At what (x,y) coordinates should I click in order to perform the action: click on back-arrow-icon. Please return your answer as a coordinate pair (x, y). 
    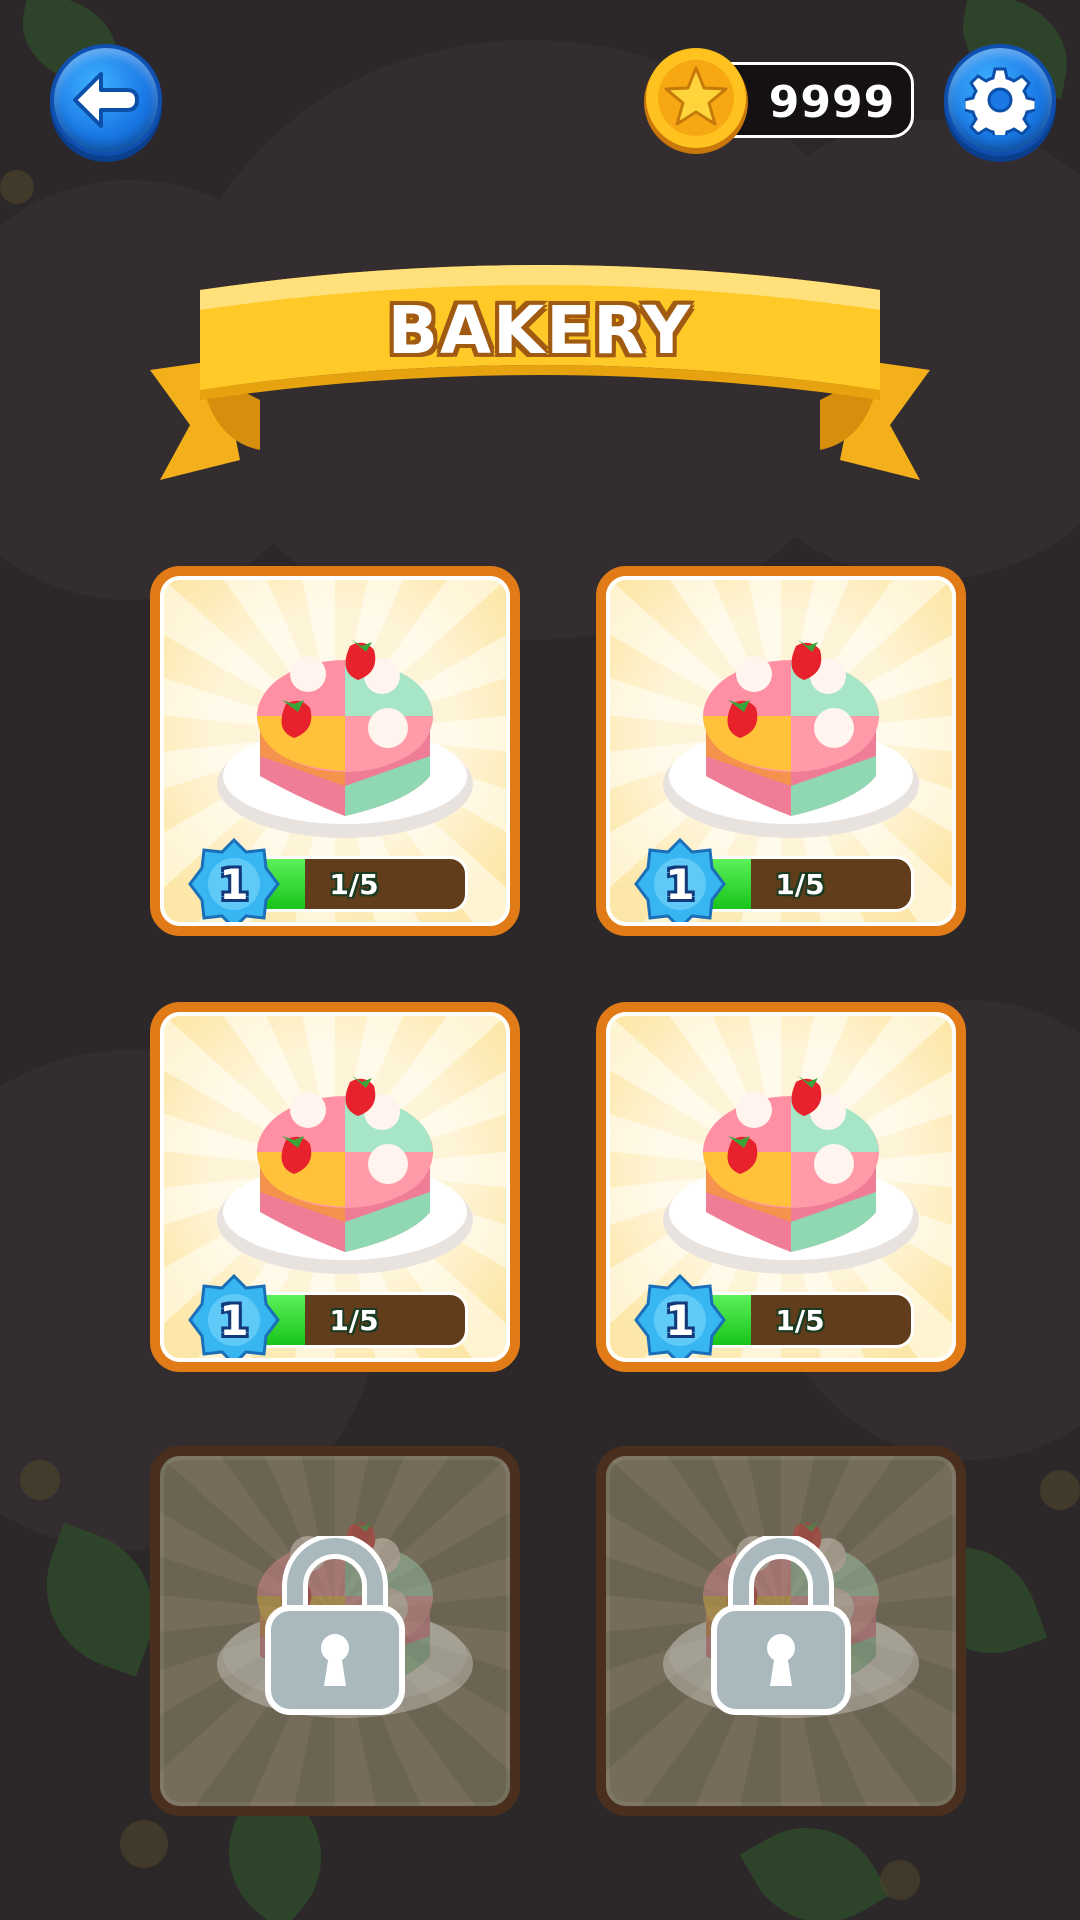
    Looking at the image, I should click on (106, 100).